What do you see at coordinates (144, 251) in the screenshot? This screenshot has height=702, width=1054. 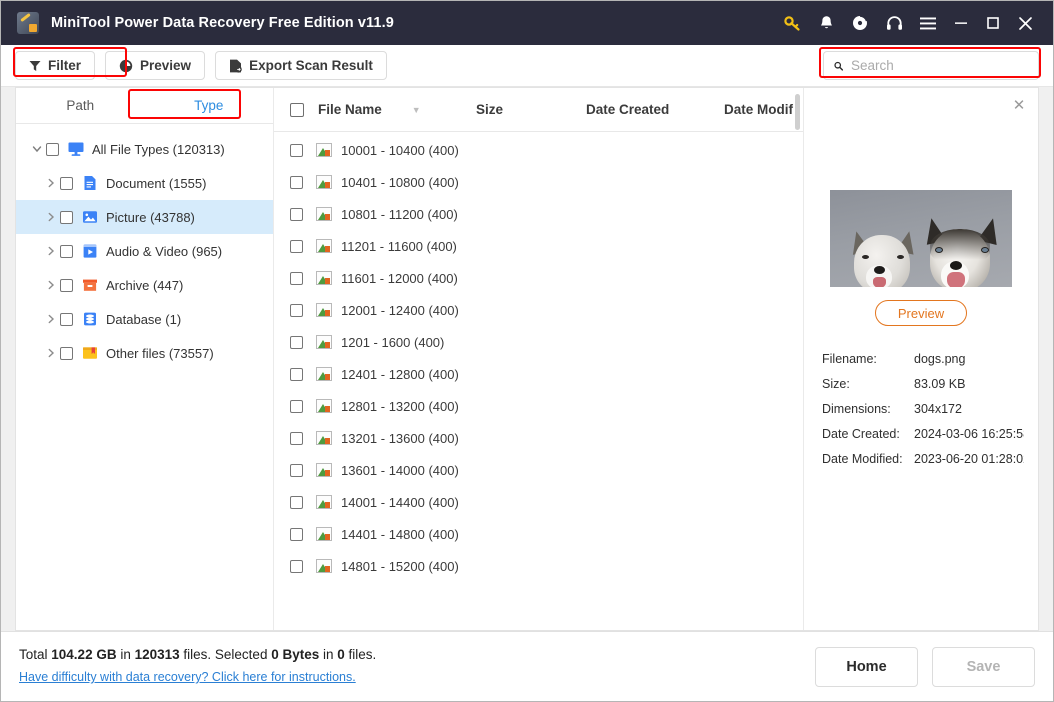 I see `tree-item-audio-video: Audio & Video (965)` at bounding box center [144, 251].